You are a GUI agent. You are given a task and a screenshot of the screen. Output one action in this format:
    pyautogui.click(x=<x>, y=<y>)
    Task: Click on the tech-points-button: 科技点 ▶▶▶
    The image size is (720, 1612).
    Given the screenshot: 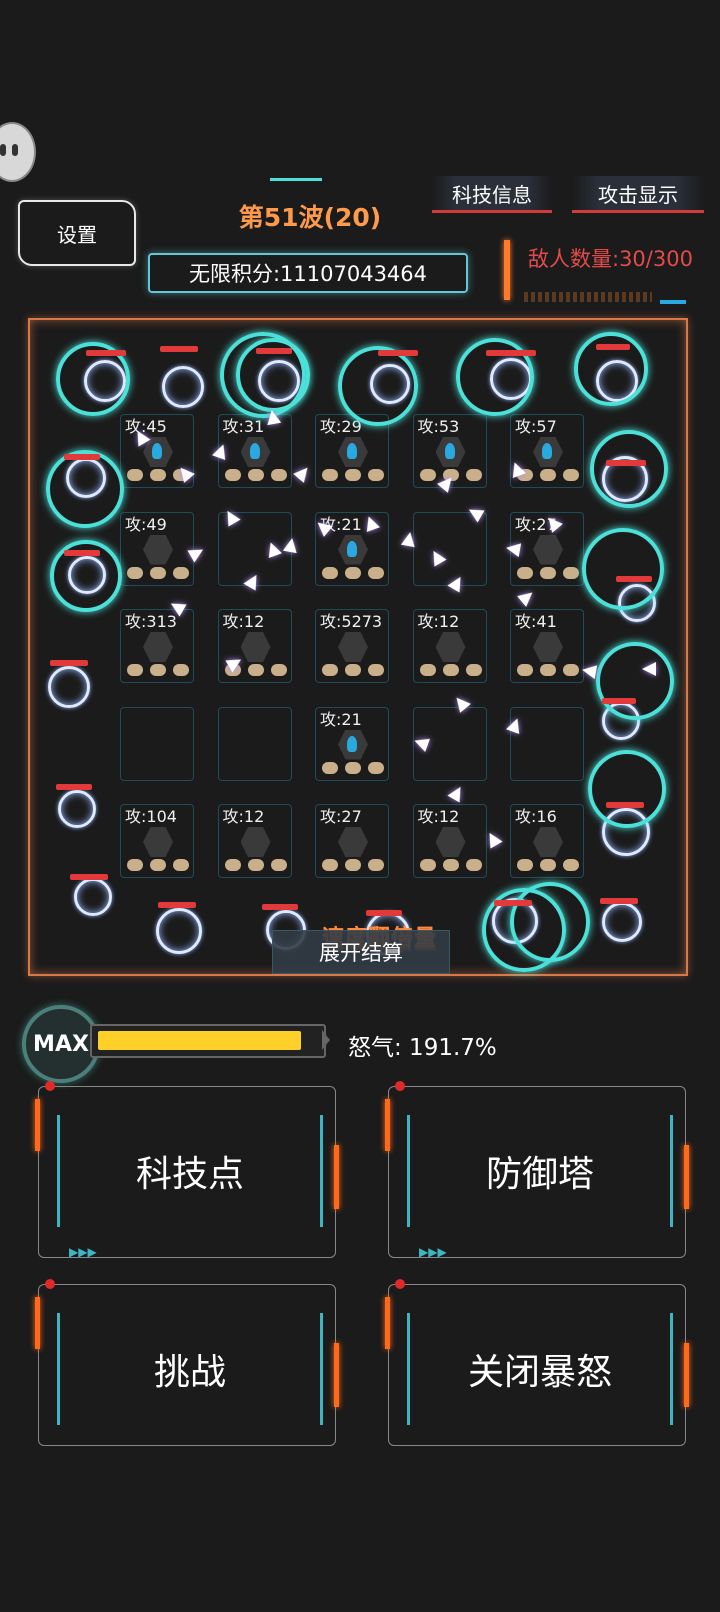 What is the action you would take?
    pyautogui.click(x=187, y=1170)
    